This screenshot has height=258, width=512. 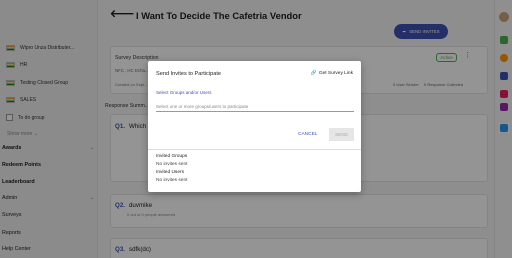 What do you see at coordinates (188, 74) in the screenshot?
I see `dialog-title: Send Invites to Participate` at bounding box center [188, 74].